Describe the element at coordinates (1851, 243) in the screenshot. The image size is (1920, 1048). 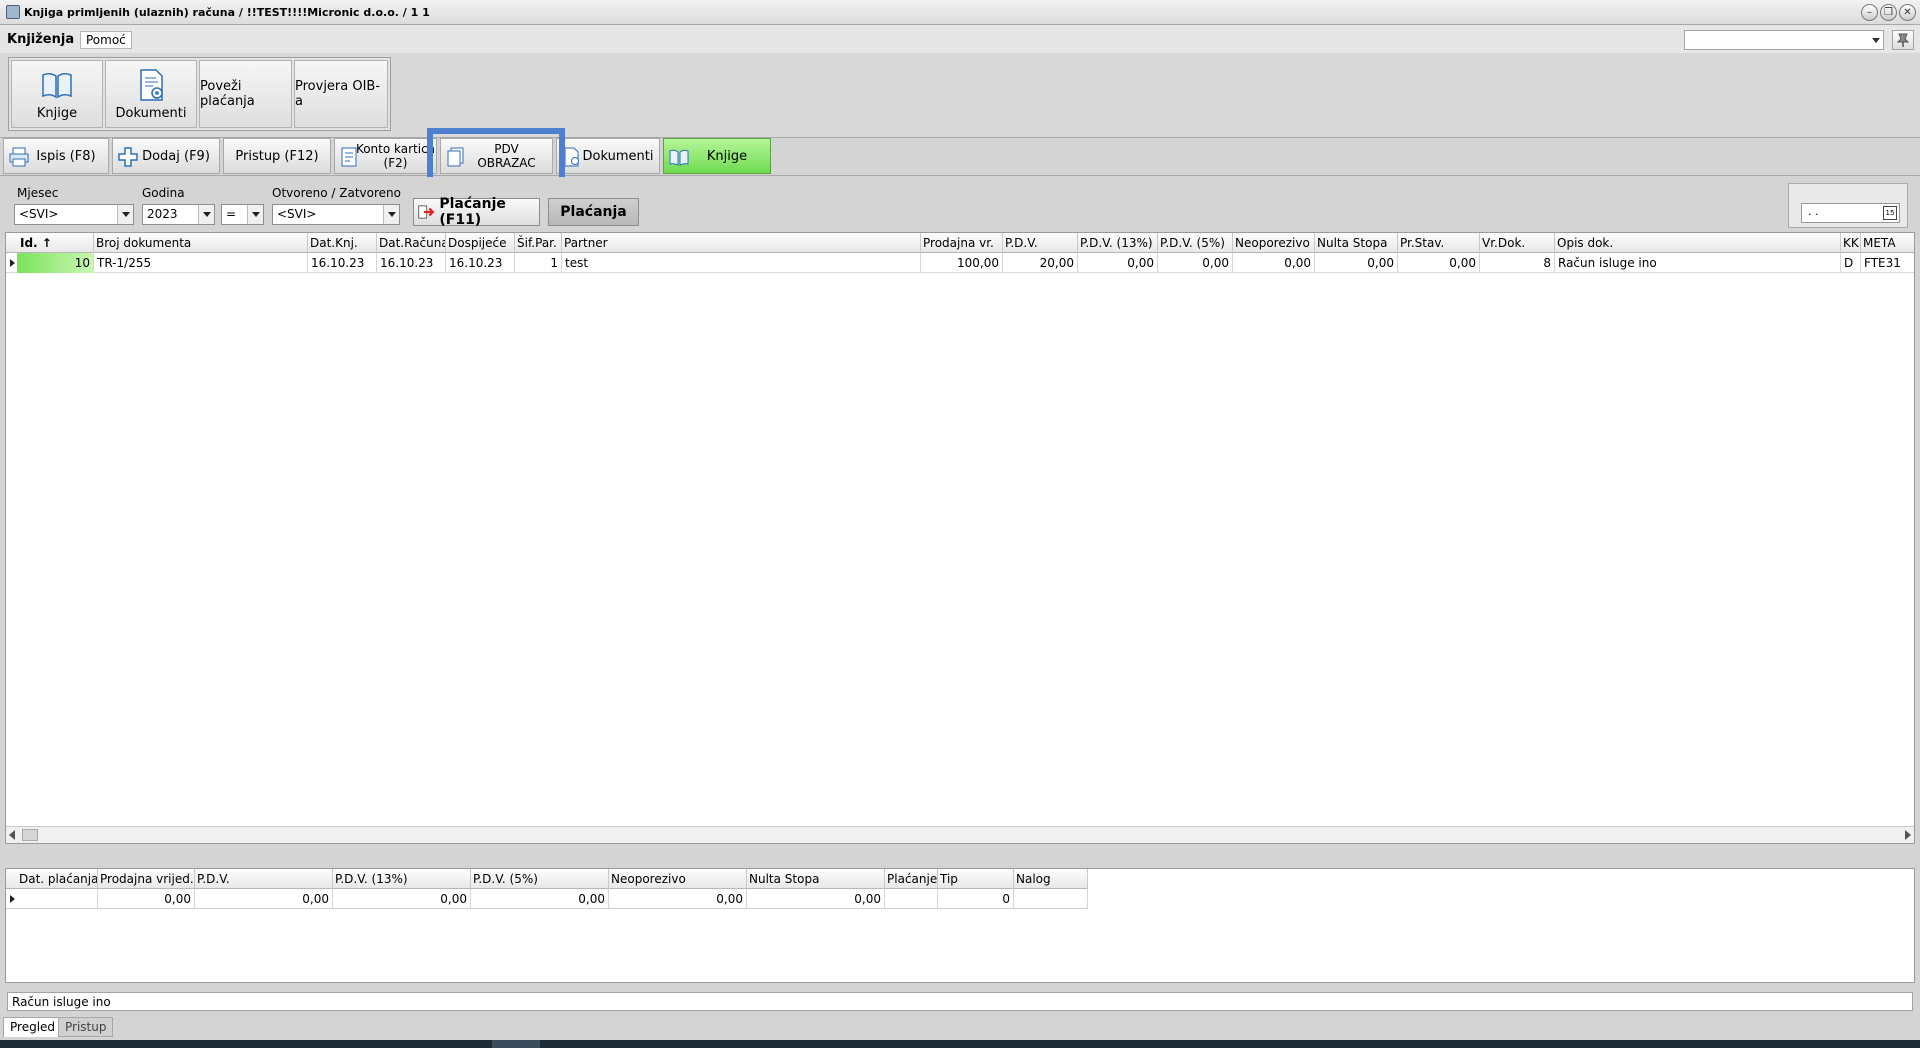
I see `col-kk: KK` at that location.